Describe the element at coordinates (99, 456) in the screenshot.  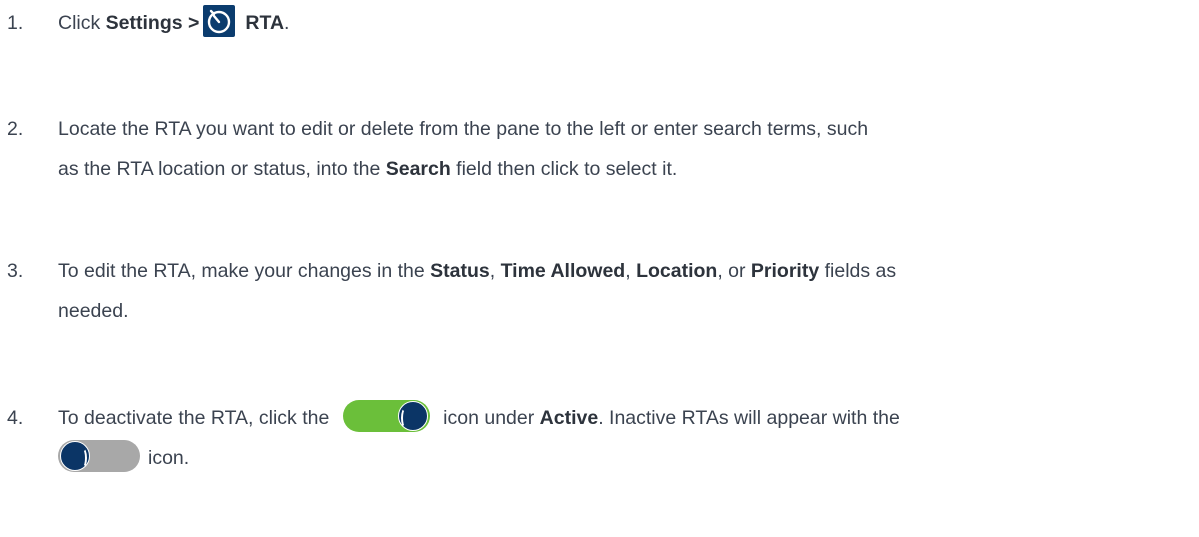
I see `toggle-off-icon` at that location.